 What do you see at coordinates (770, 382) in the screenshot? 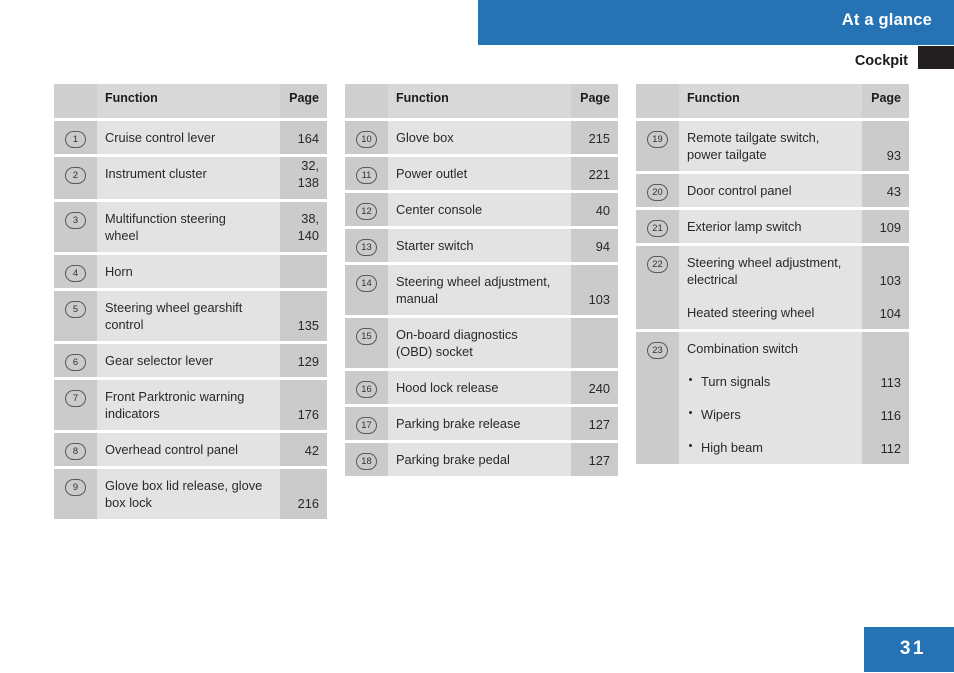
I see `function-cell: Turn signals` at bounding box center [770, 382].